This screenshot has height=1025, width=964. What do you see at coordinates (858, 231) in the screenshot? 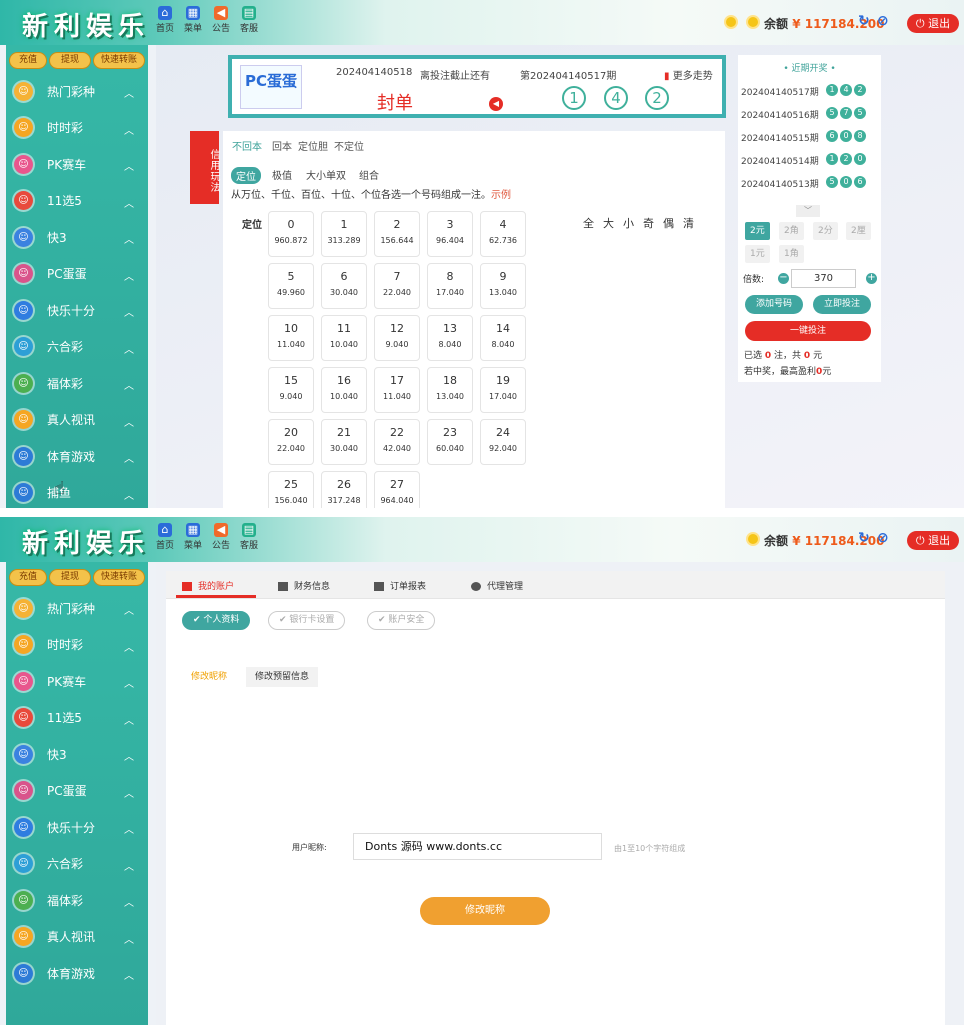
I see `unit-2li: 2厘` at bounding box center [858, 231].